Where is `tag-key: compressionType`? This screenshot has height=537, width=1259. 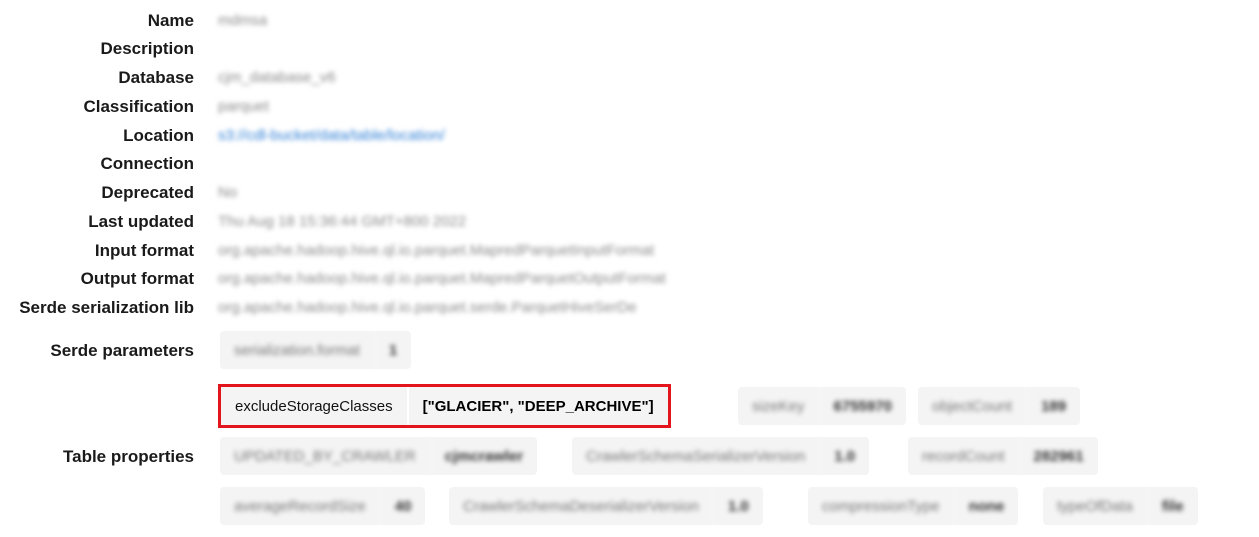
tag-key: compressionType is located at coordinates (881, 506).